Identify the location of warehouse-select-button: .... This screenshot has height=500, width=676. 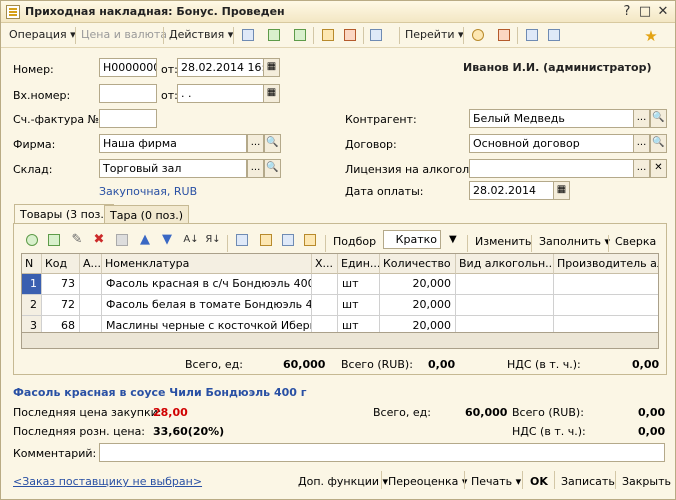
(255, 168).